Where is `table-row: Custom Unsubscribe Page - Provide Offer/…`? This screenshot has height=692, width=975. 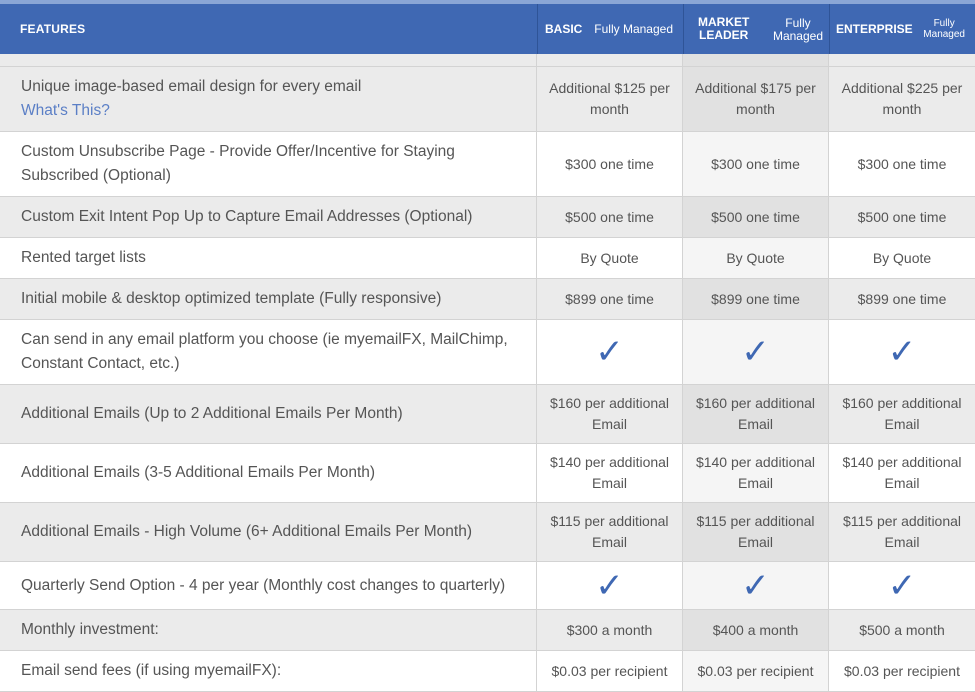 table-row: Custom Unsubscribe Page - Provide Offer/… is located at coordinates (487, 164).